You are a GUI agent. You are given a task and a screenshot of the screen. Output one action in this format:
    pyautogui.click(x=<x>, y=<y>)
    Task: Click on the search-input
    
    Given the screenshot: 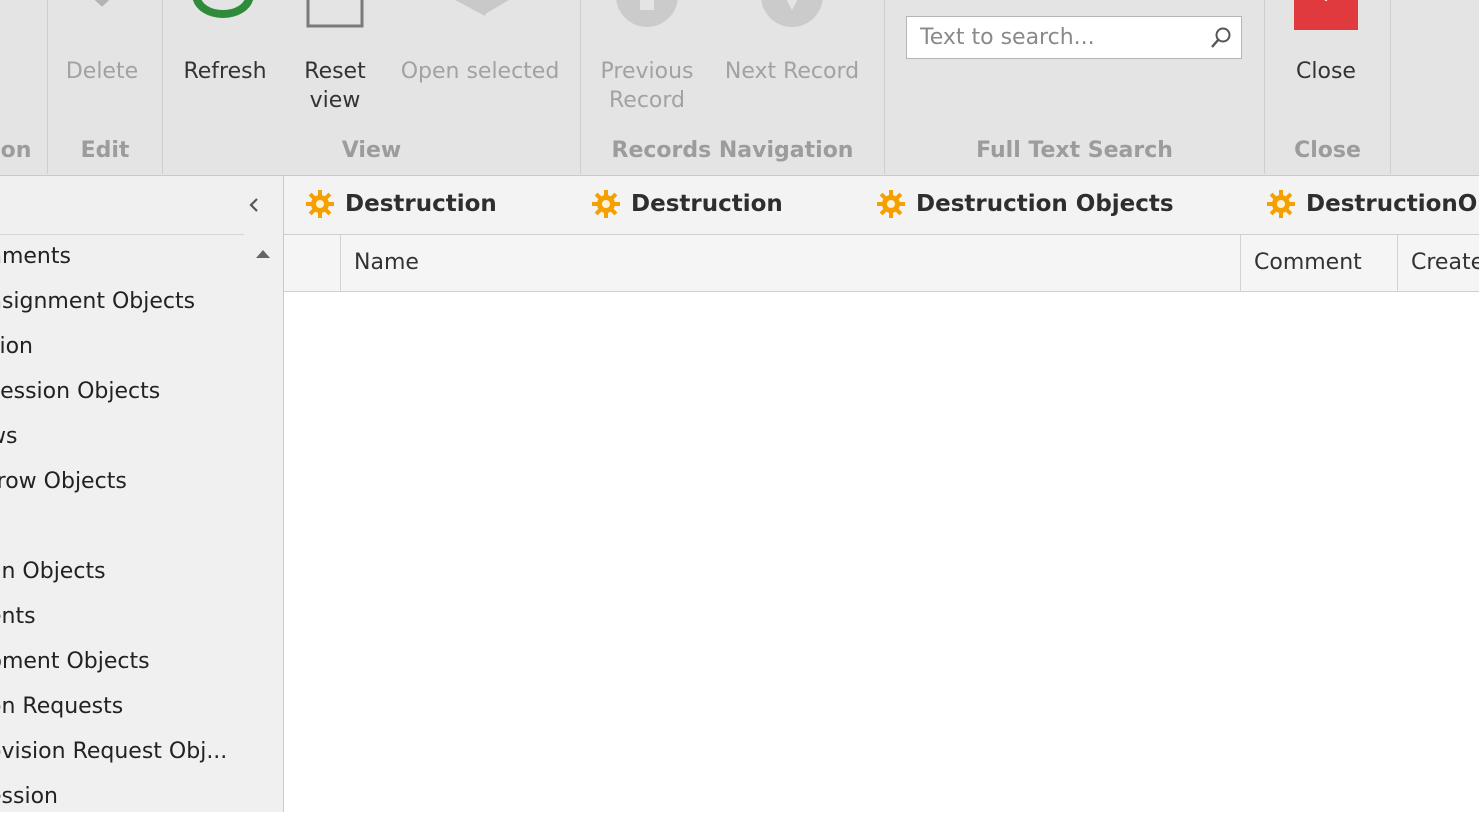 What is the action you would take?
    pyautogui.click(x=1061, y=37)
    